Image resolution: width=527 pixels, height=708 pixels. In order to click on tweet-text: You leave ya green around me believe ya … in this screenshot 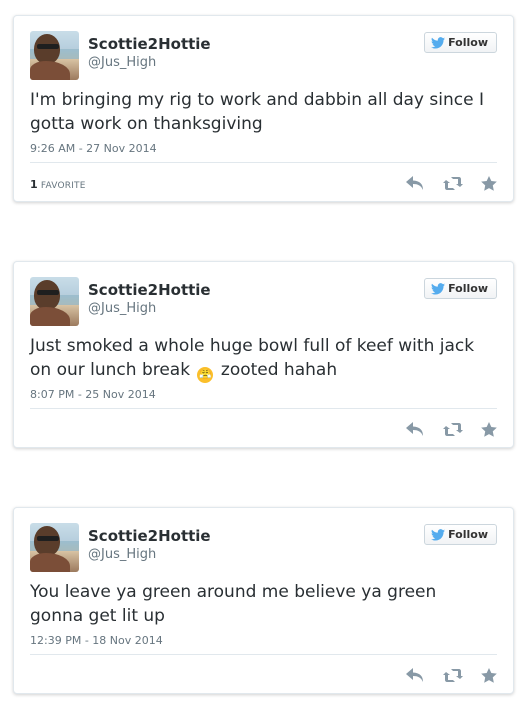, I will do `click(233, 604)`.